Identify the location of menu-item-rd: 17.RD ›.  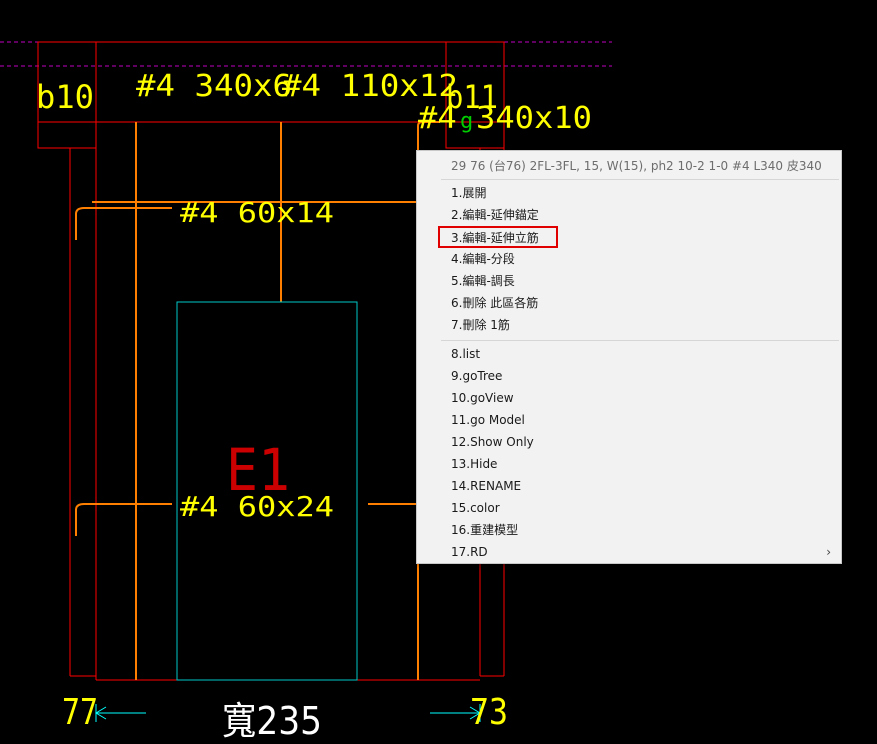
(629, 552).